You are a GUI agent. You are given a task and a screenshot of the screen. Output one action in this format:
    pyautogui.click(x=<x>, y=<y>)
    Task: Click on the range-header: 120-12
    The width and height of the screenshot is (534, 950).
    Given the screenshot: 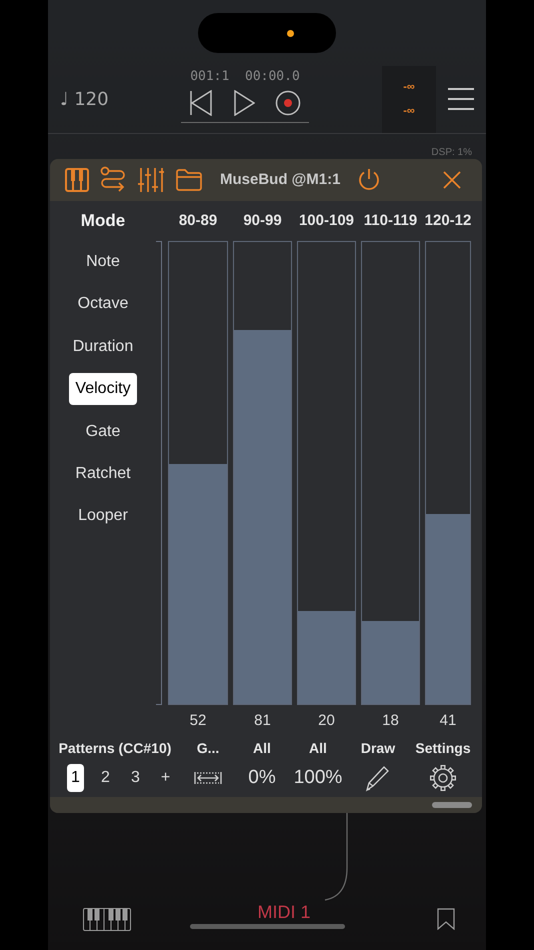 What is the action you would take?
    pyautogui.click(x=448, y=220)
    